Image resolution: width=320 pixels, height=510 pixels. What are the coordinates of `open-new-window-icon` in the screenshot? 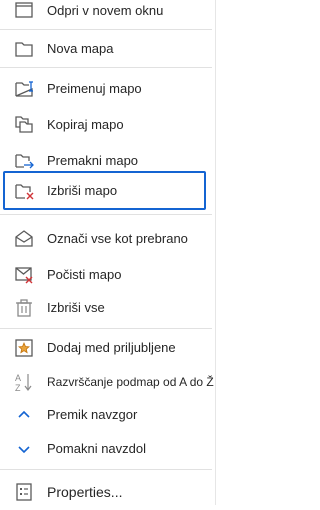 It's located at (24, 11).